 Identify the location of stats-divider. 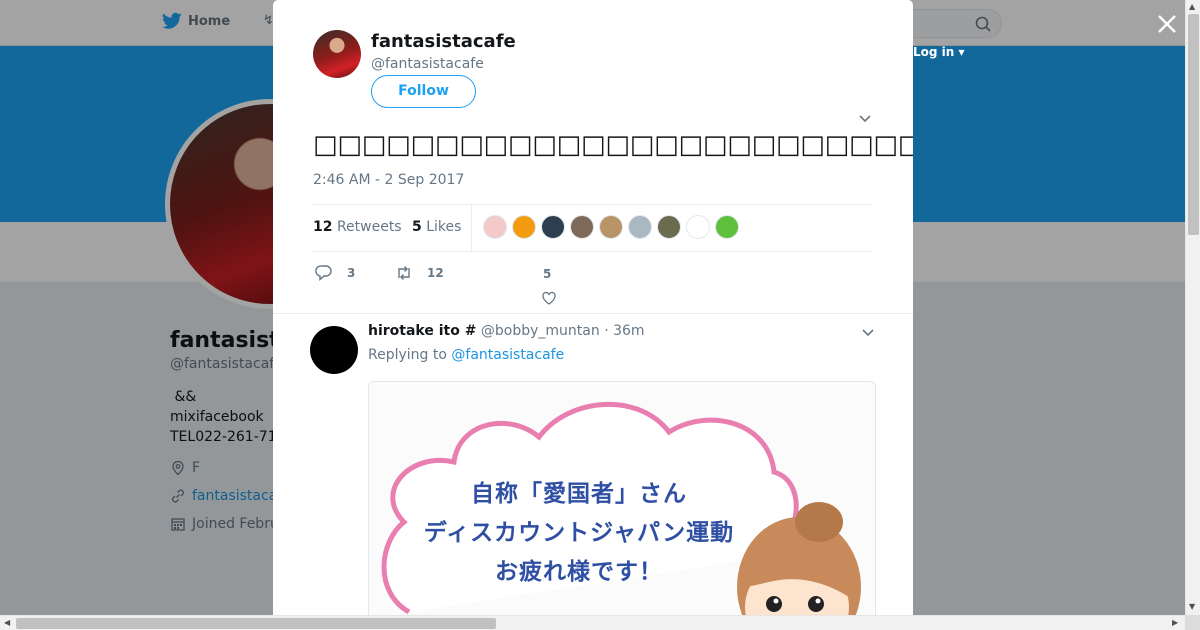
(471, 228).